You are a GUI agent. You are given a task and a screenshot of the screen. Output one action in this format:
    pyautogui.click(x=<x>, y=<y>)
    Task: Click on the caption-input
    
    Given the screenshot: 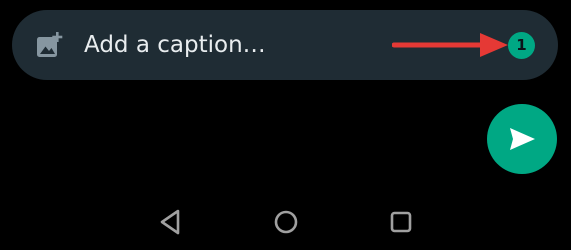 What is the action you would take?
    pyautogui.click(x=229, y=45)
    